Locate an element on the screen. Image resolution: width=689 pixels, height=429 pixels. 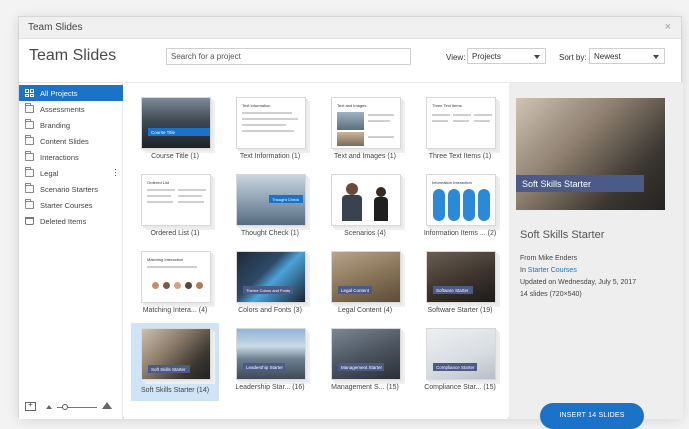
tile-label: Management S... (15) is located at coordinates (365, 387).